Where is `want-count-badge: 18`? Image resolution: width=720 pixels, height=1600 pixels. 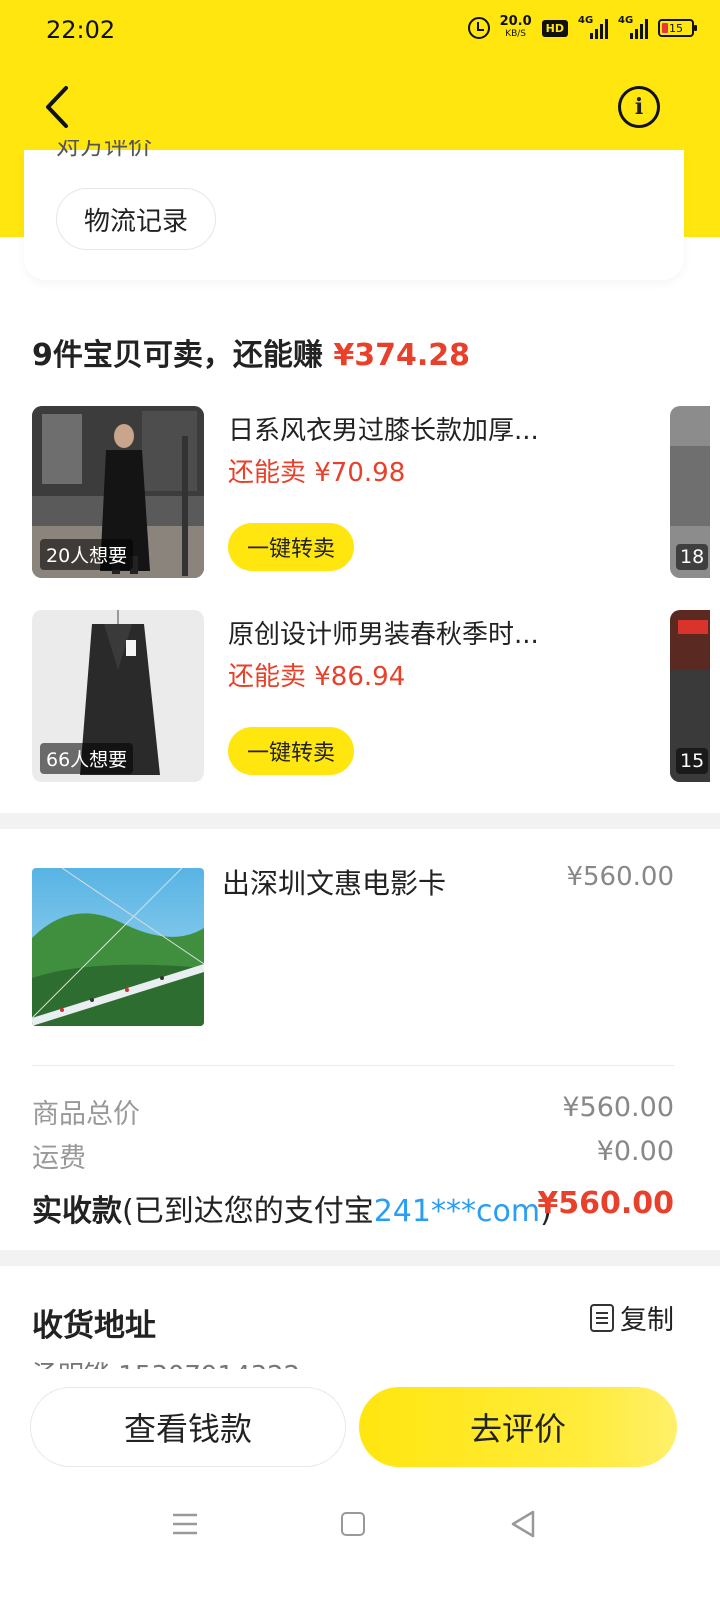 want-count-badge: 18 is located at coordinates (692, 557).